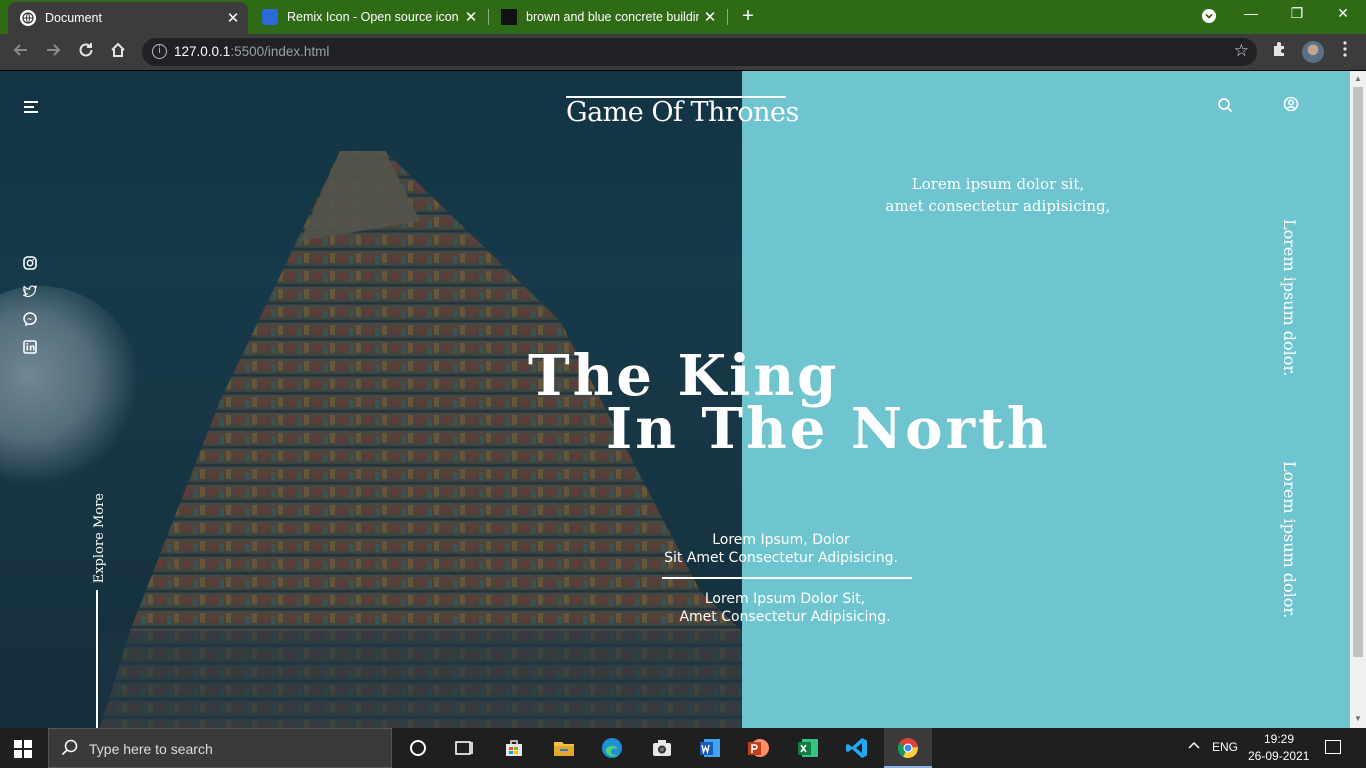 This screenshot has height=768, width=1366. I want to click on explore-line, so click(97, 659).